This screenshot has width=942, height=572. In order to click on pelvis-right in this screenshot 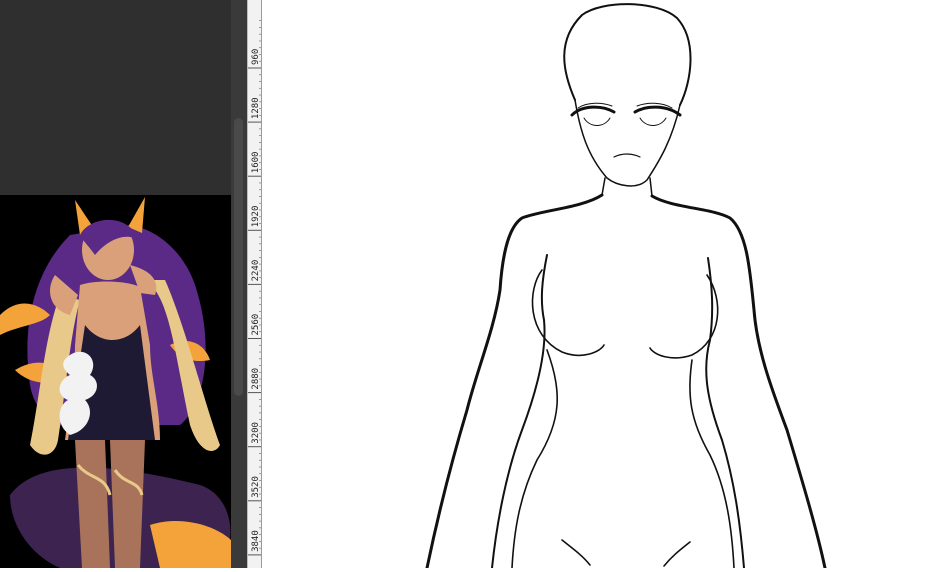, I will do `click(677, 554)`.